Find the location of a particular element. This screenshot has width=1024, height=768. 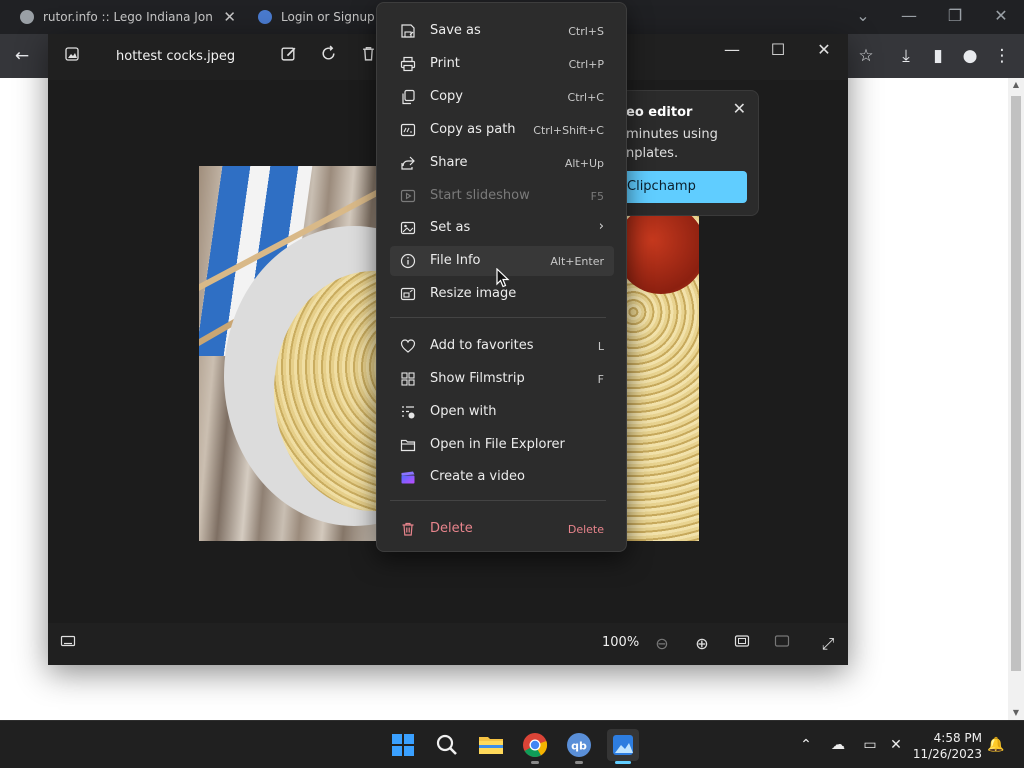

menu-label: Set as is located at coordinates (450, 227).